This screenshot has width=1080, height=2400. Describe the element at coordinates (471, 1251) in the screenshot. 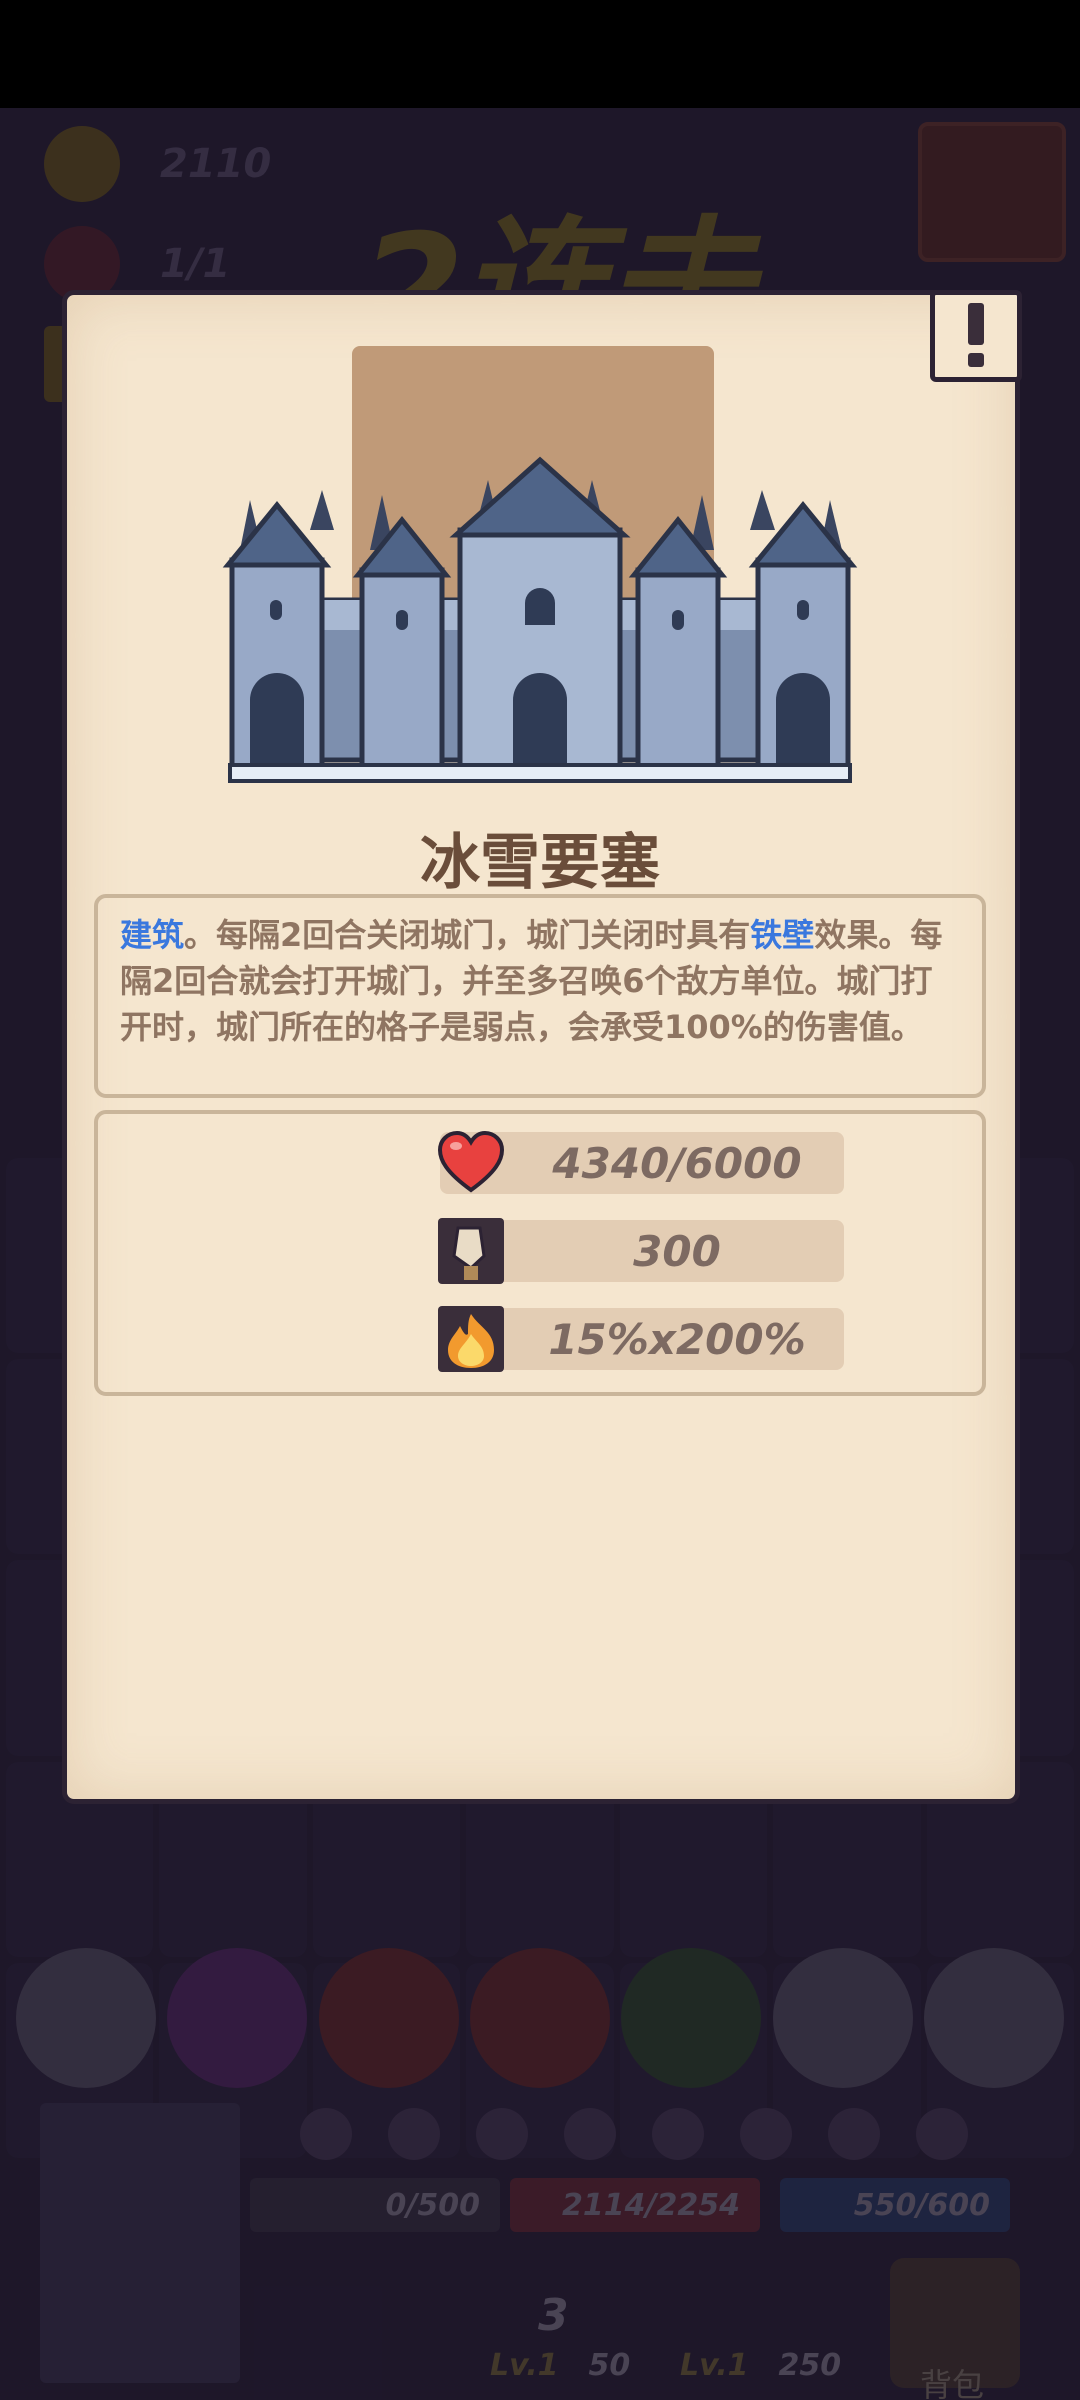

I see `sword-icon` at that location.